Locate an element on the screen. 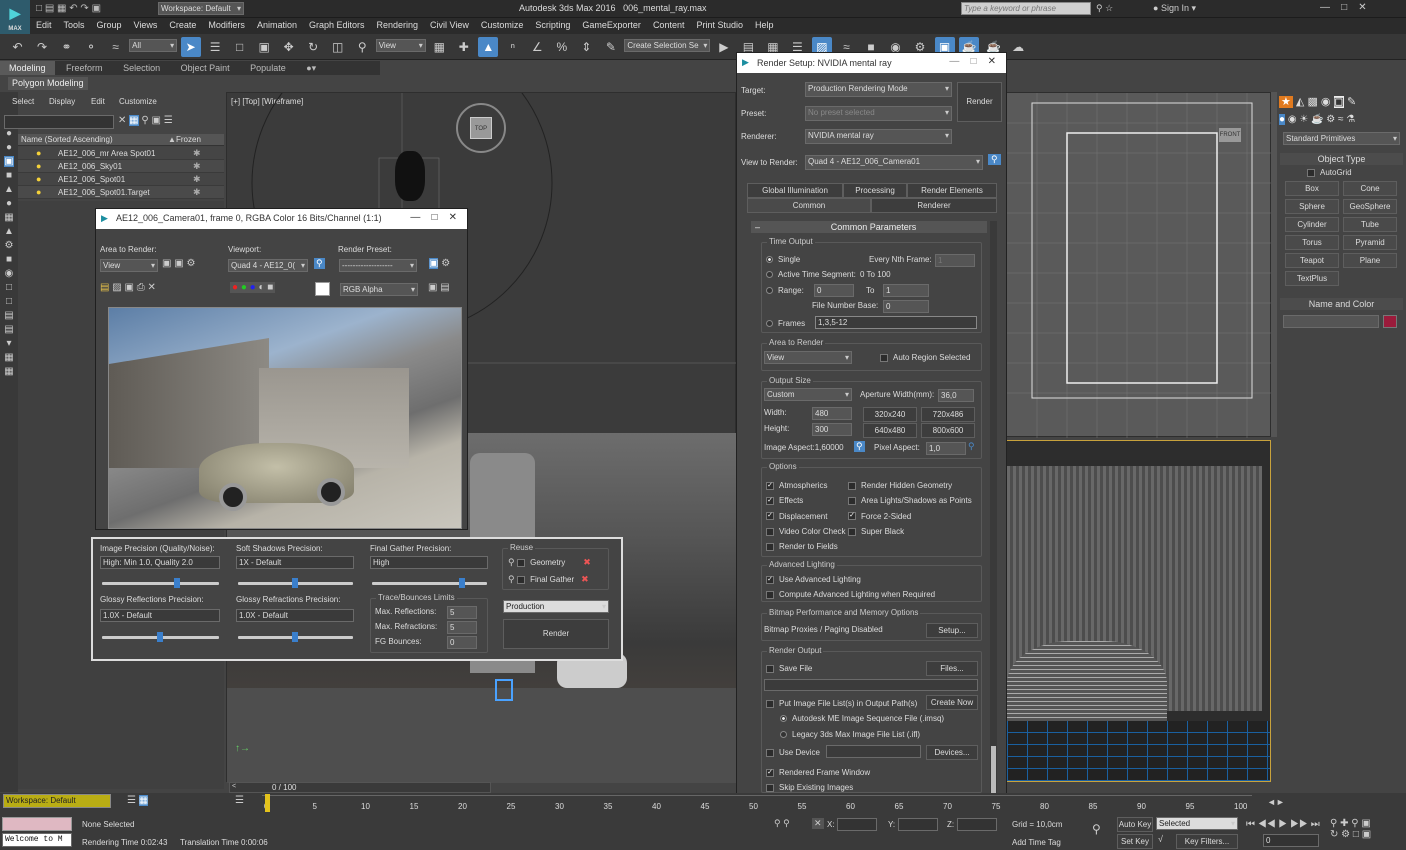 This screenshot has height=850, width=1406. maxscript-listener-top is located at coordinates (37, 824).